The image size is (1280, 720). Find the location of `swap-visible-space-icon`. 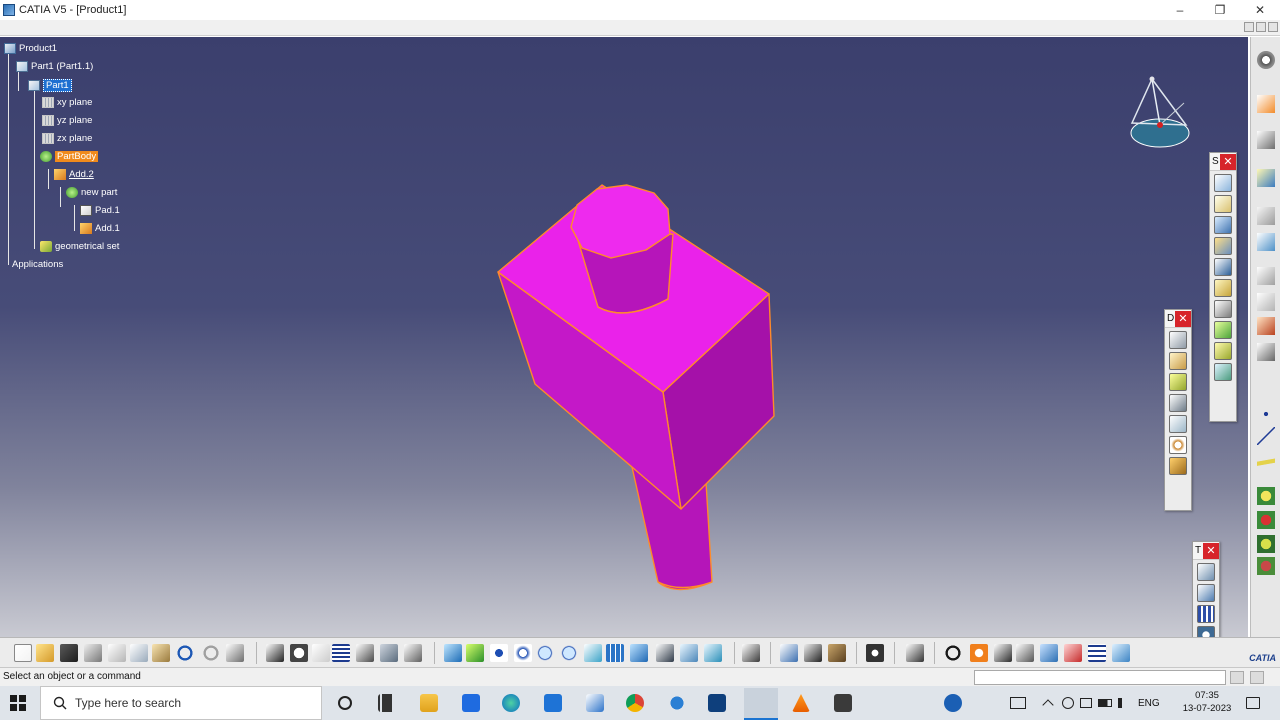

swap-visible-space-icon is located at coordinates (713, 653).